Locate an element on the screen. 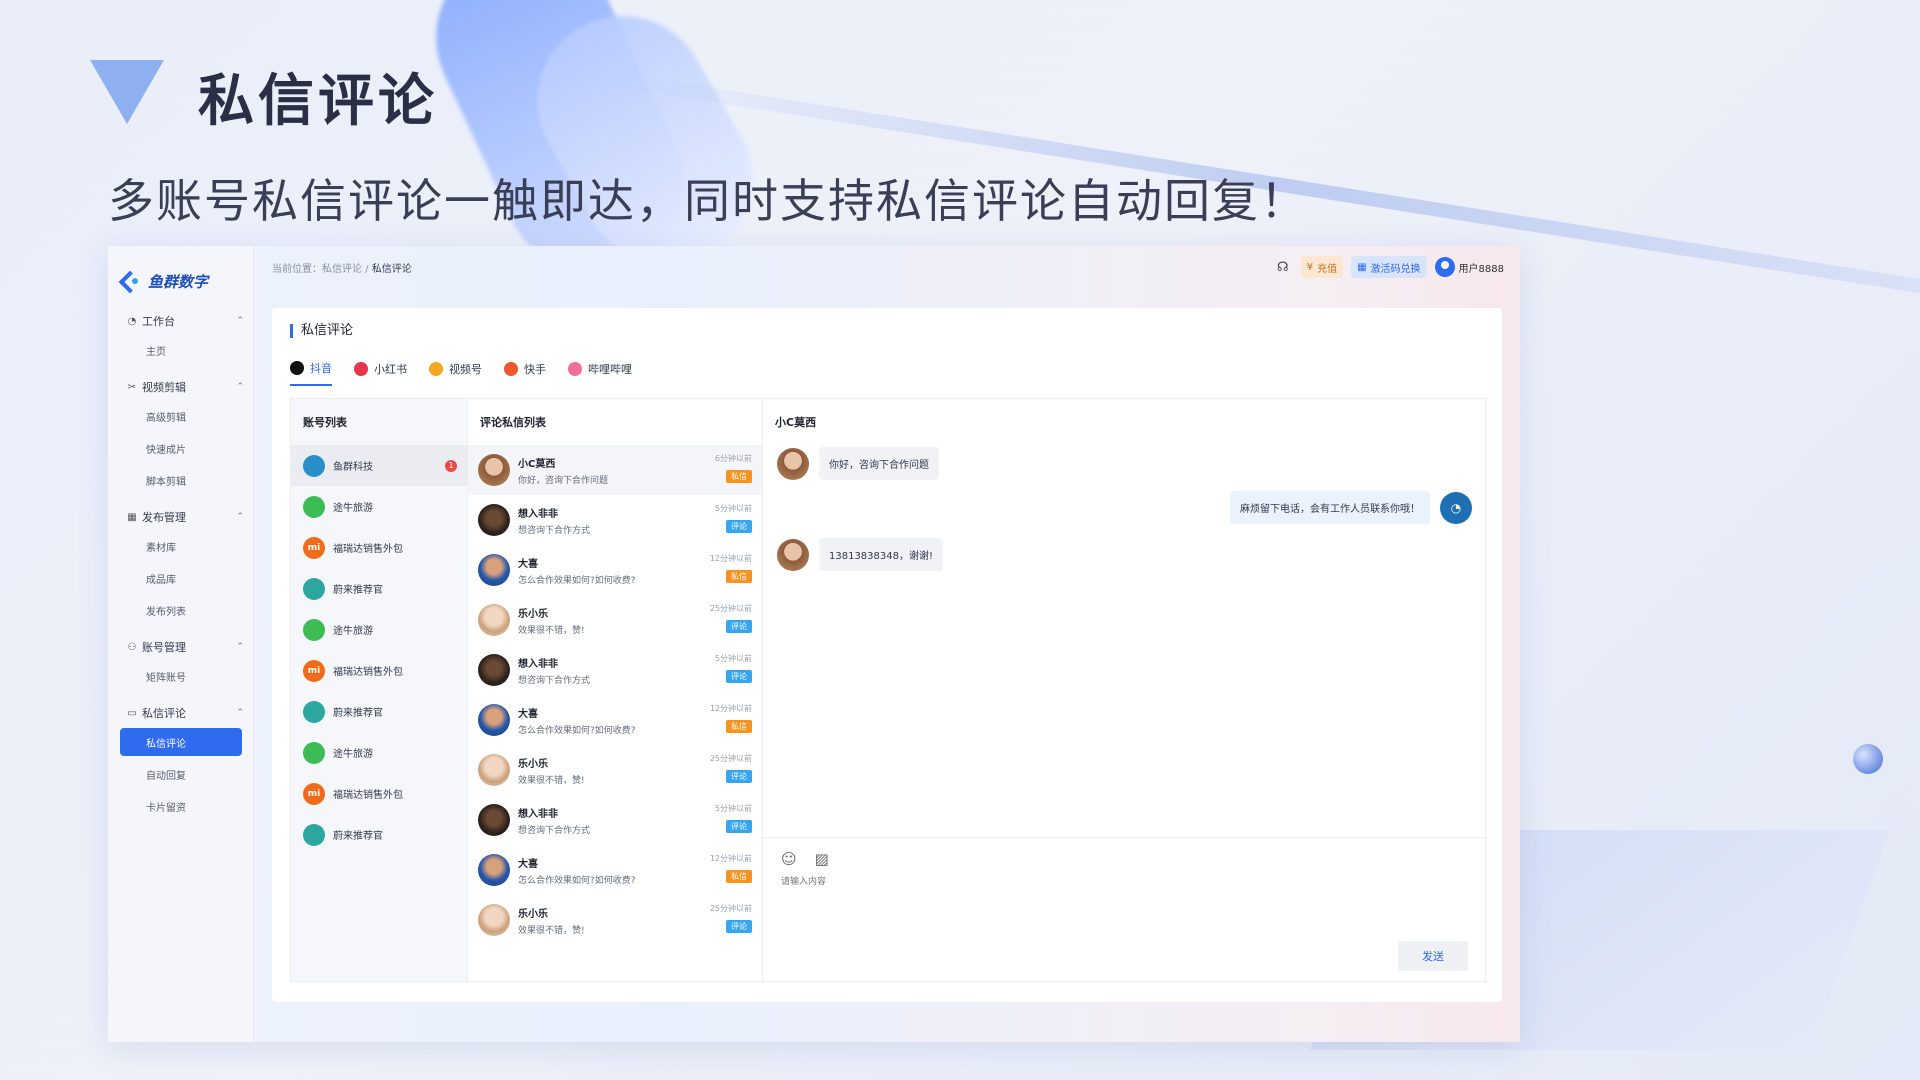  sidebar-item-quick-video: 快速成片 is located at coordinates (181, 448).